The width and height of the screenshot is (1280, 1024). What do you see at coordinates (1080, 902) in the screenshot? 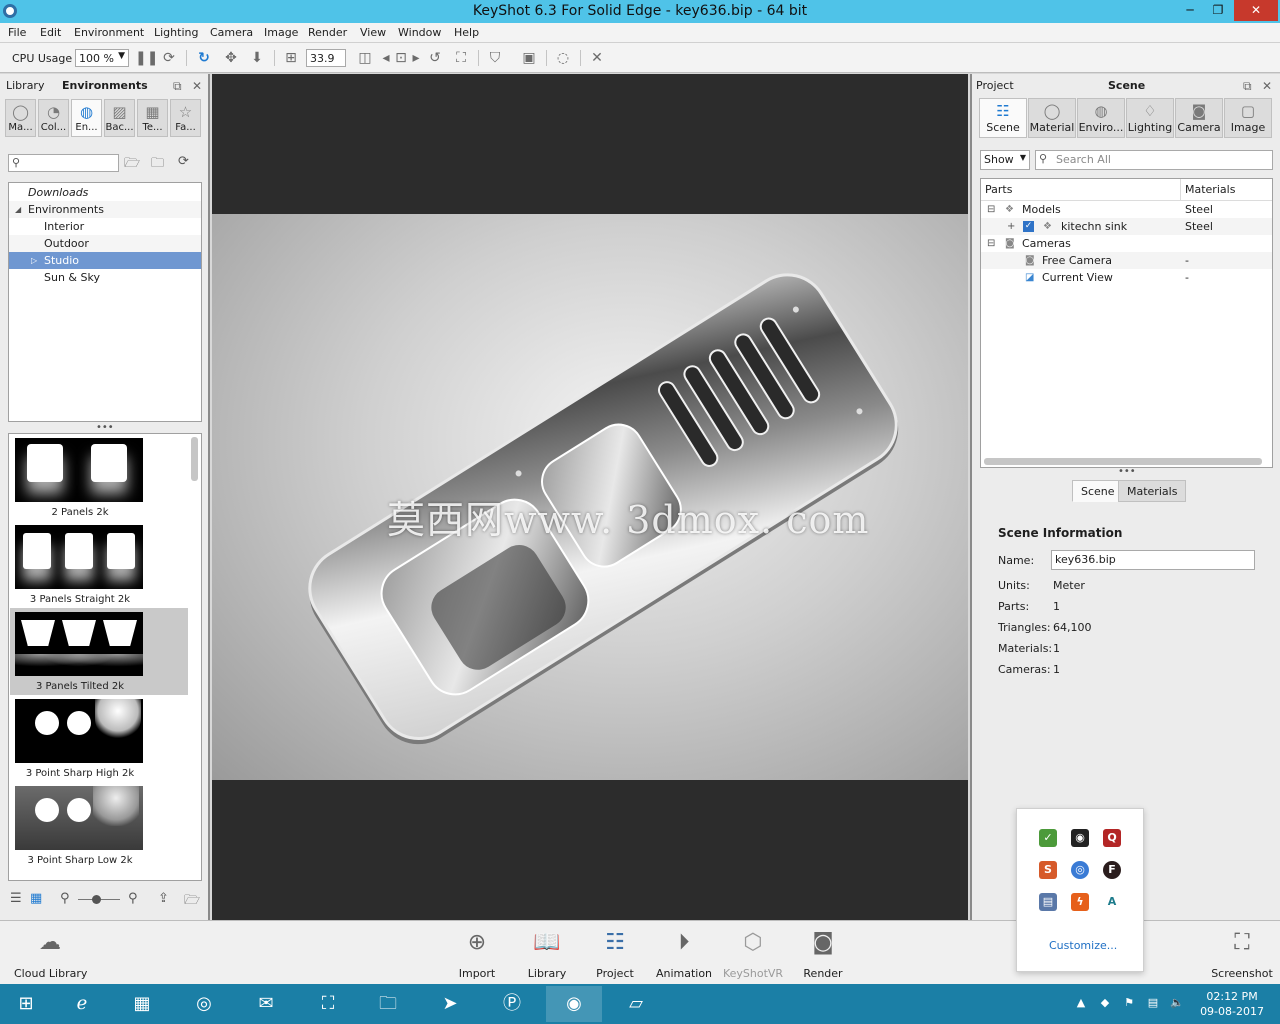
I see `tray-lightning-icon: ϟ` at bounding box center [1080, 902].